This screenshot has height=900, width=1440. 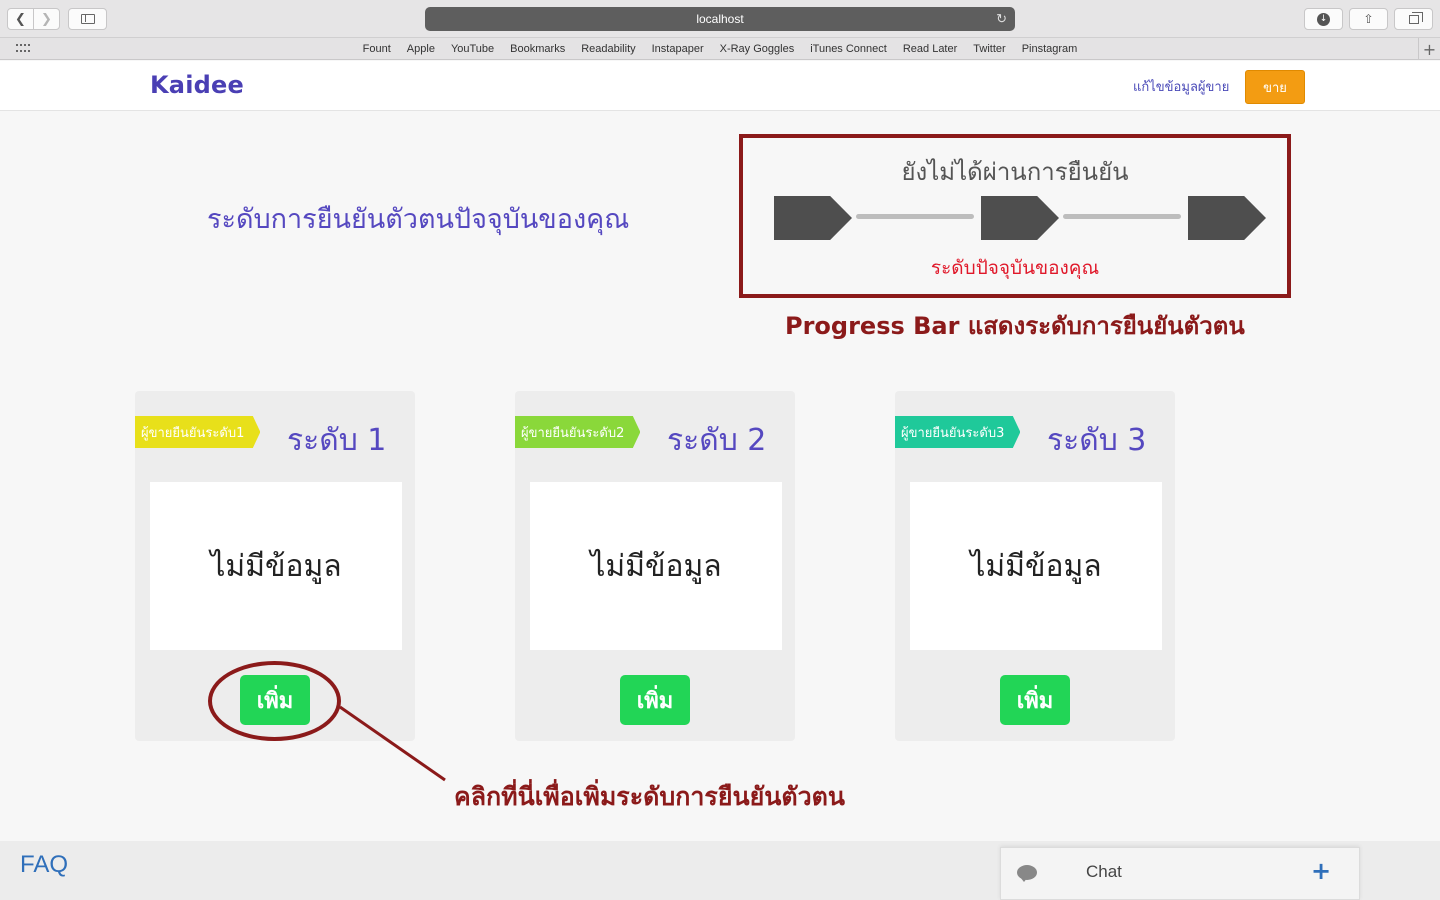 I want to click on address-bar: localhost ↻, so click(x=720, y=19).